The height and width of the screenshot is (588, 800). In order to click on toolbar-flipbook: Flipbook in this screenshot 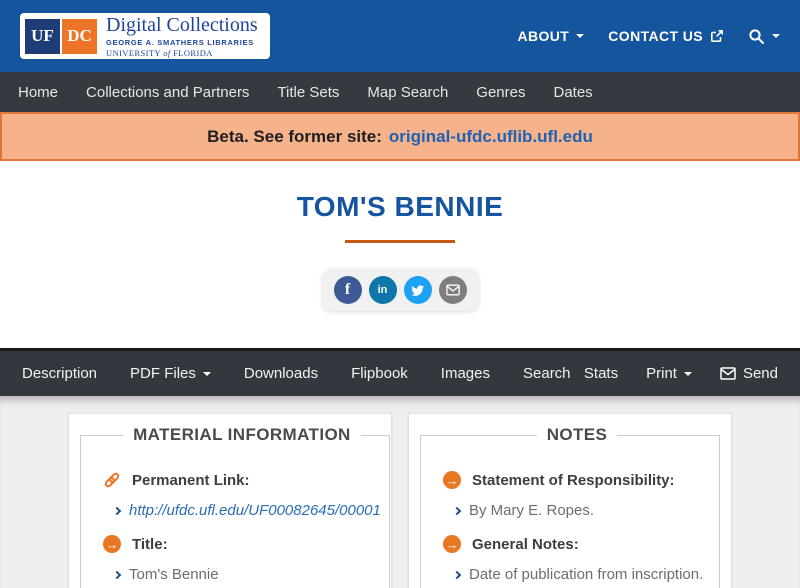, I will do `click(379, 373)`.